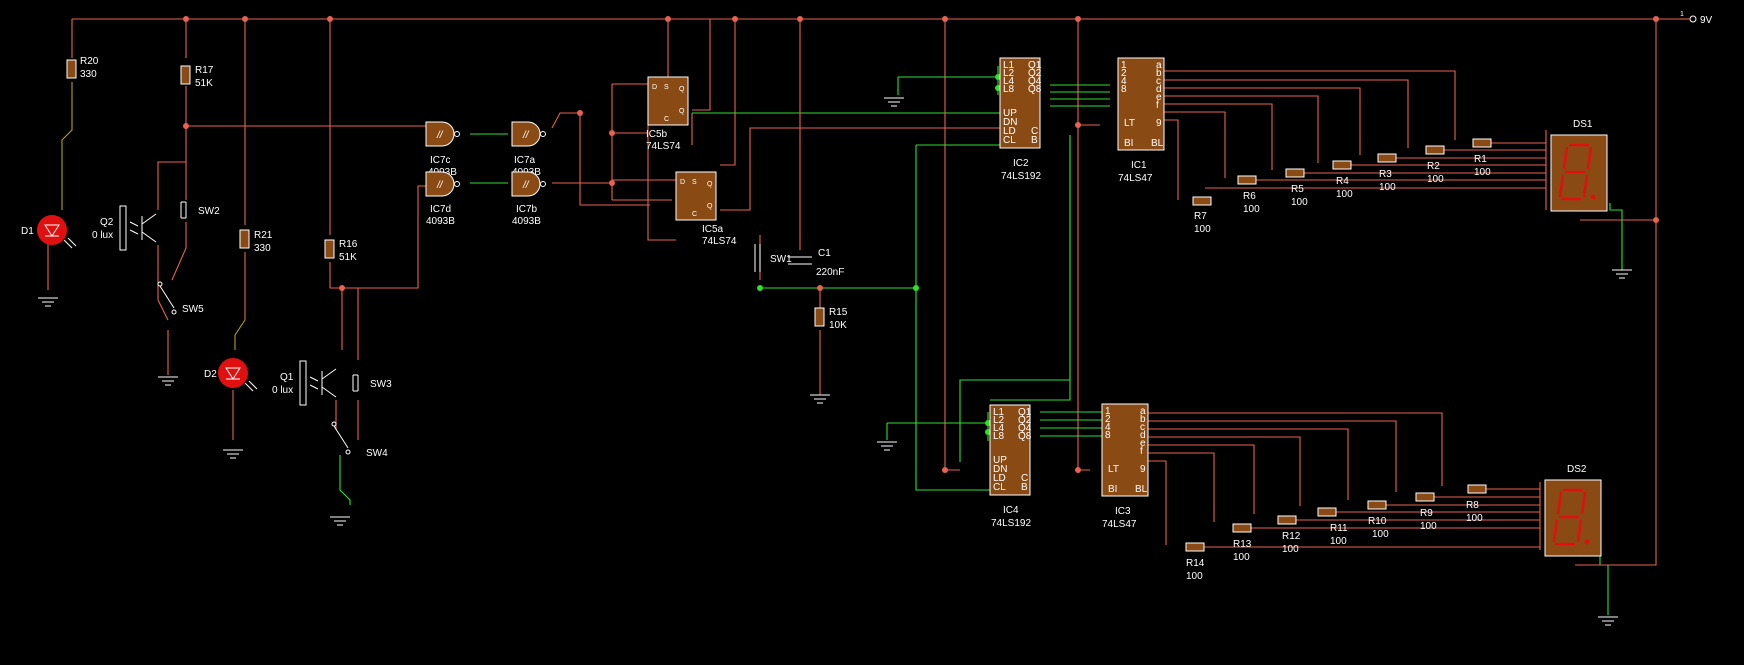  What do you see at coordinates (304, 383) in the screenshot?
I see `phototransistor-q1: Q1 0 lux` at bounding box center [304, 383].